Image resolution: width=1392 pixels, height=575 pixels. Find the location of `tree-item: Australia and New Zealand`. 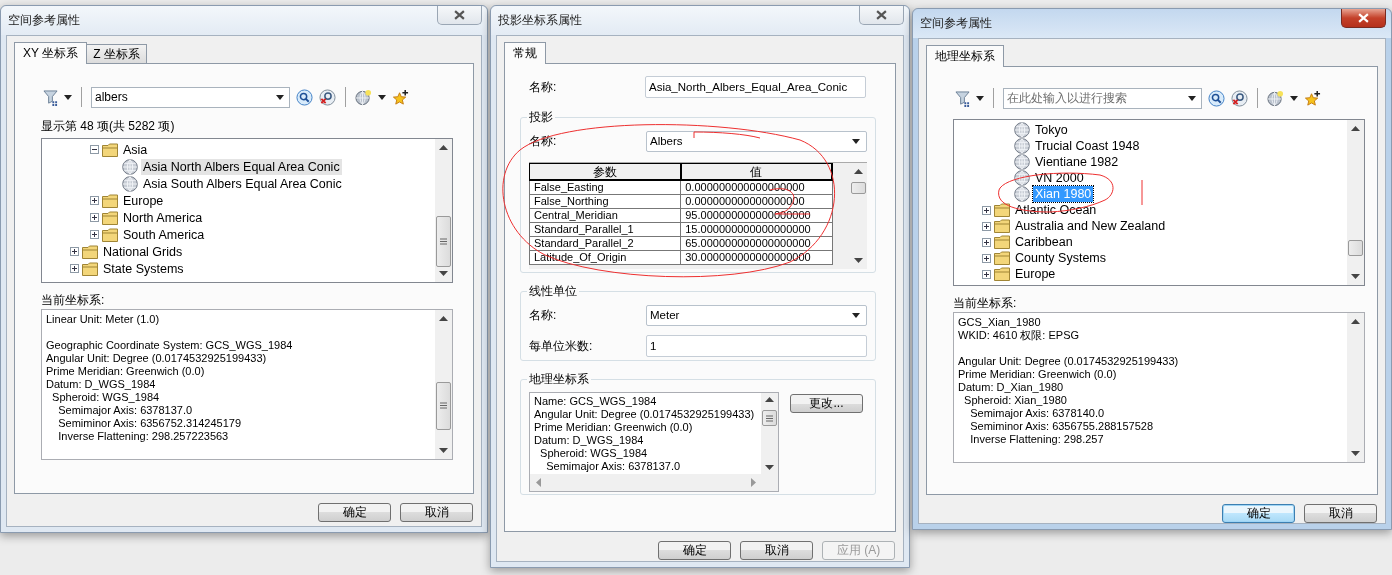

tree-item: Australia and New Zealand is located at coordinates (1090, 226).